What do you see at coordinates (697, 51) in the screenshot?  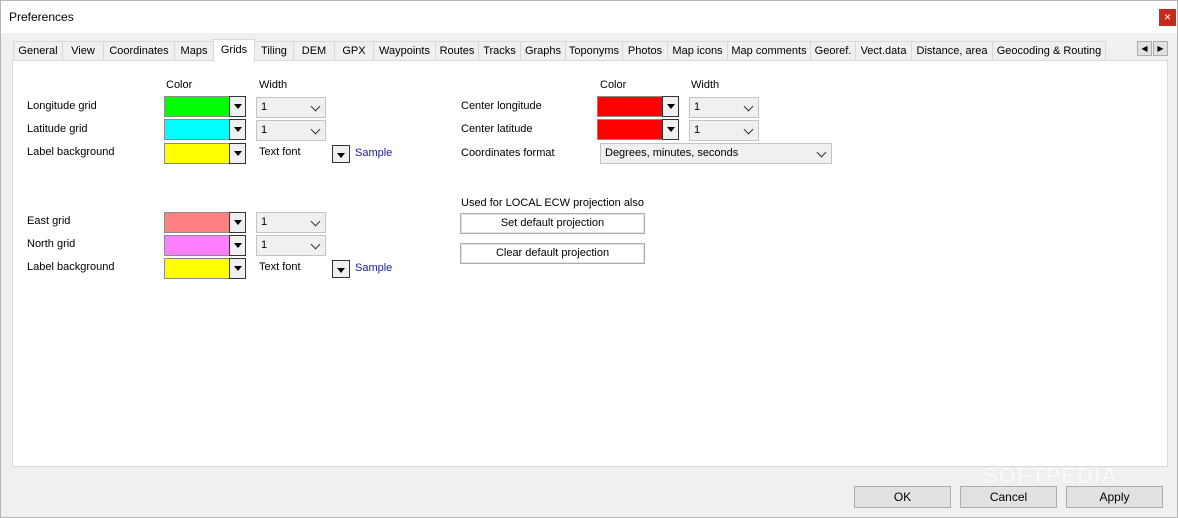 I see `tab-map-icons: Map icons` at bounding box center [697, 51].